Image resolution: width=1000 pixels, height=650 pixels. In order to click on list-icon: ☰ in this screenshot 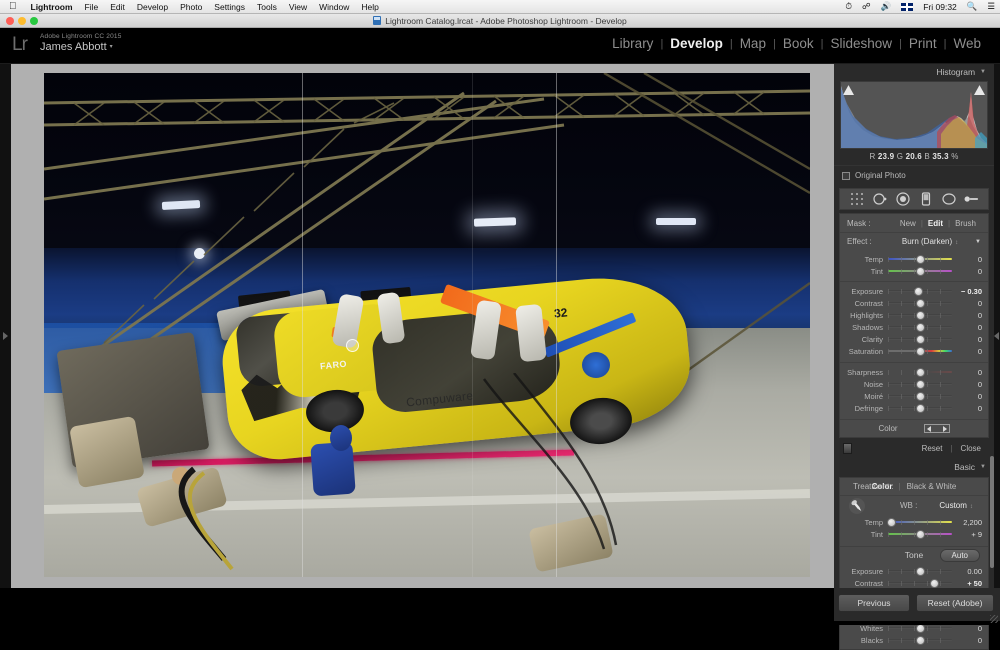, I will do `click(991, 6)`.